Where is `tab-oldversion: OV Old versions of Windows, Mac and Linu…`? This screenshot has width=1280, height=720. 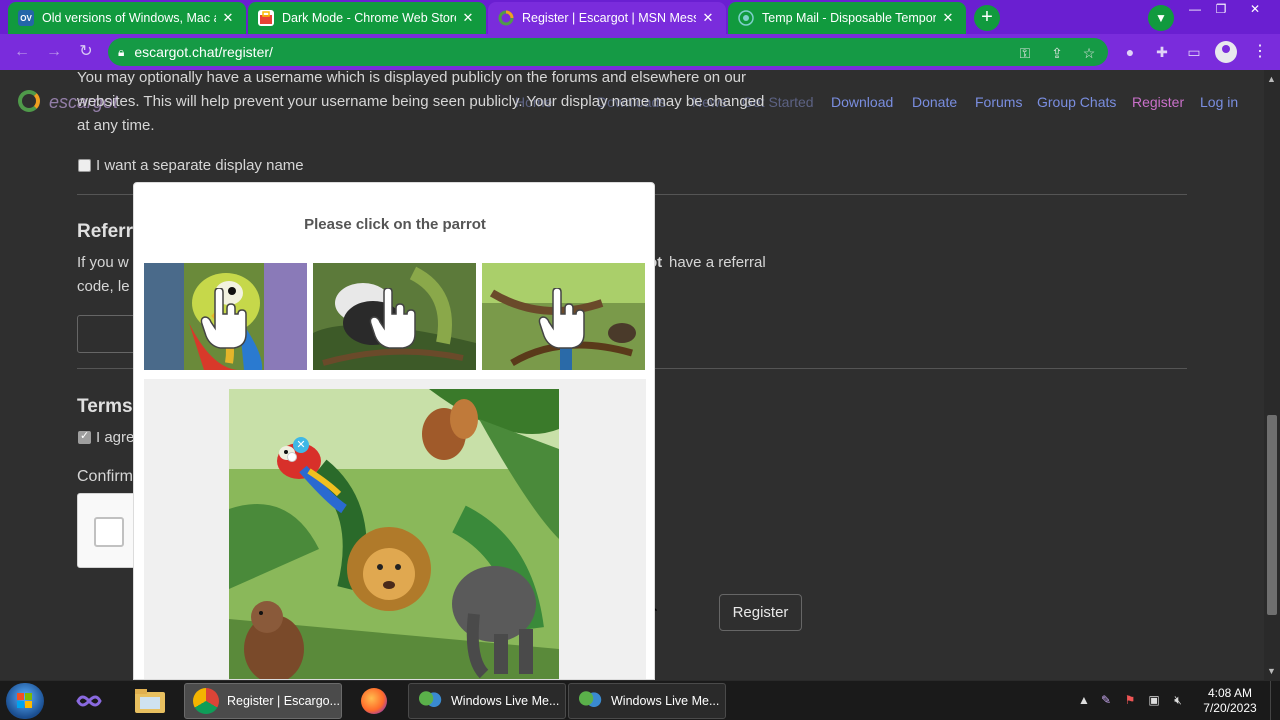
tab-oldversion: OV Old versions of Windows, Mac and Linu… is located at coordinates (127, 18).